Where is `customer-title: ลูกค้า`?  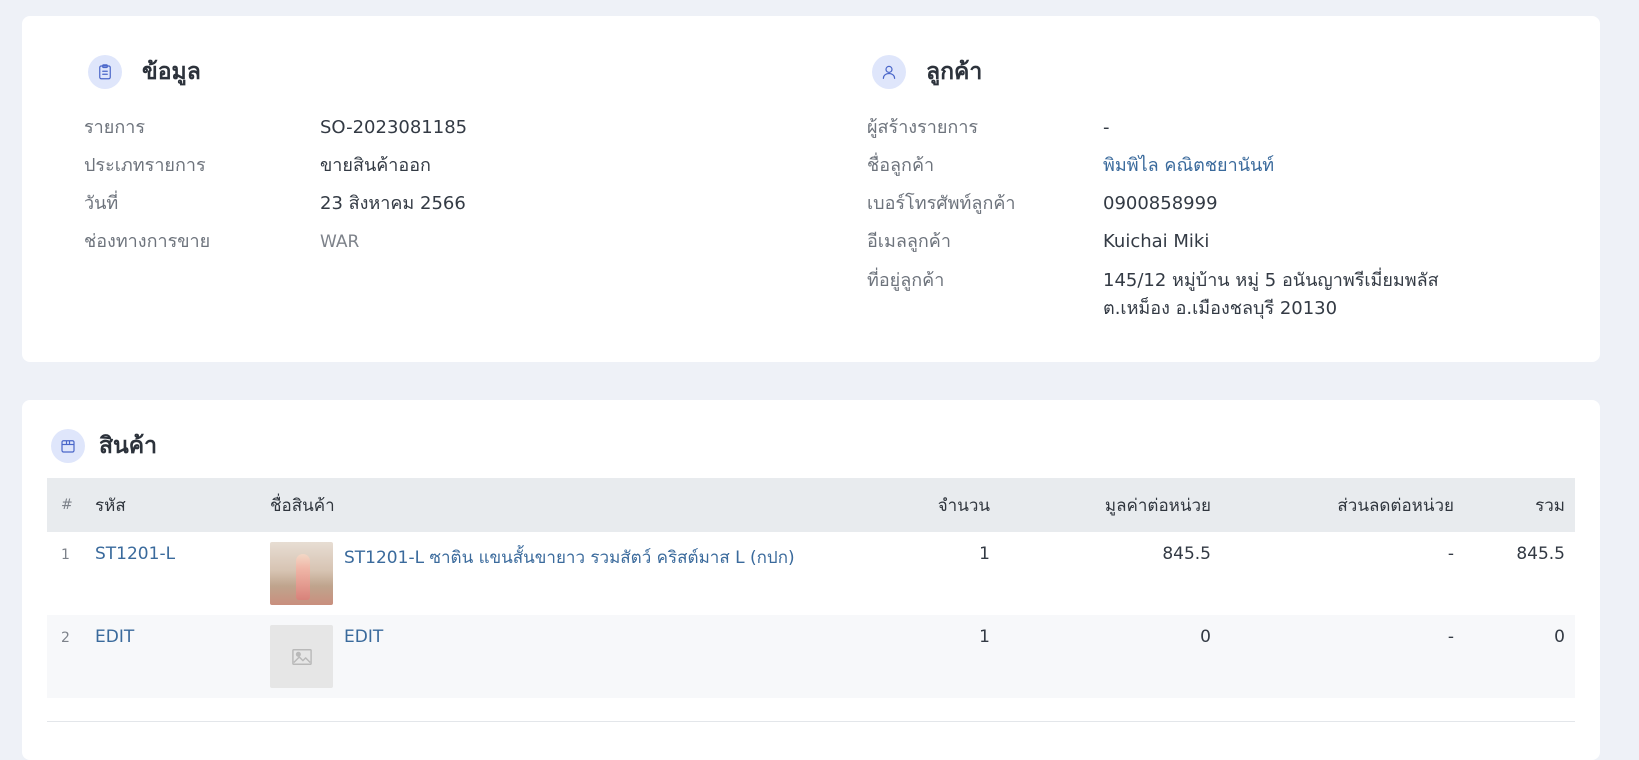 customer-title: ลูกค้า is located at coordinates (954, 72).